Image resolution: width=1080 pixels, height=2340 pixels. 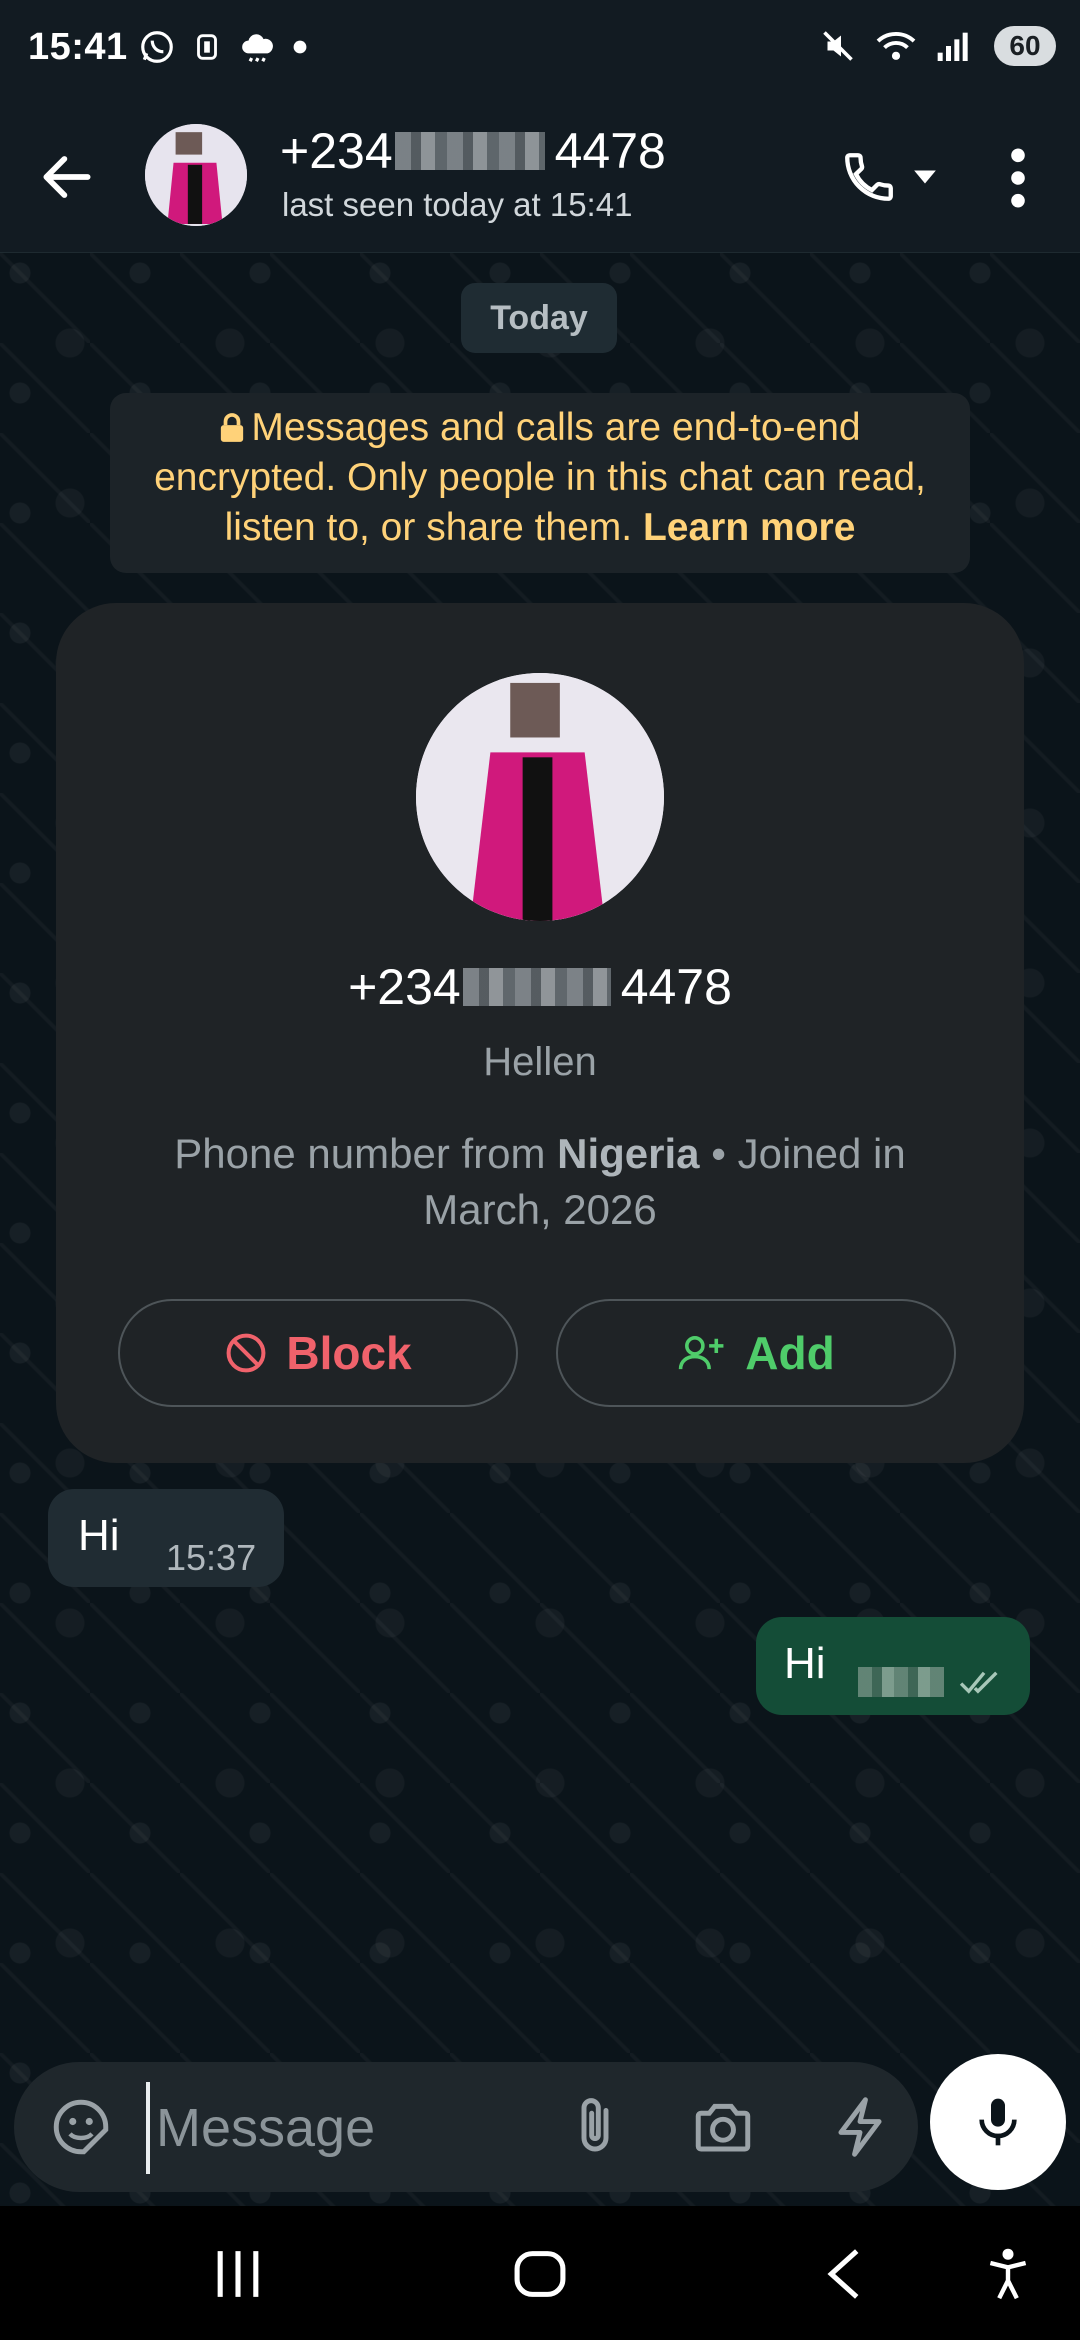 I want to click on wifi-icon, so click(x=896, y=46).